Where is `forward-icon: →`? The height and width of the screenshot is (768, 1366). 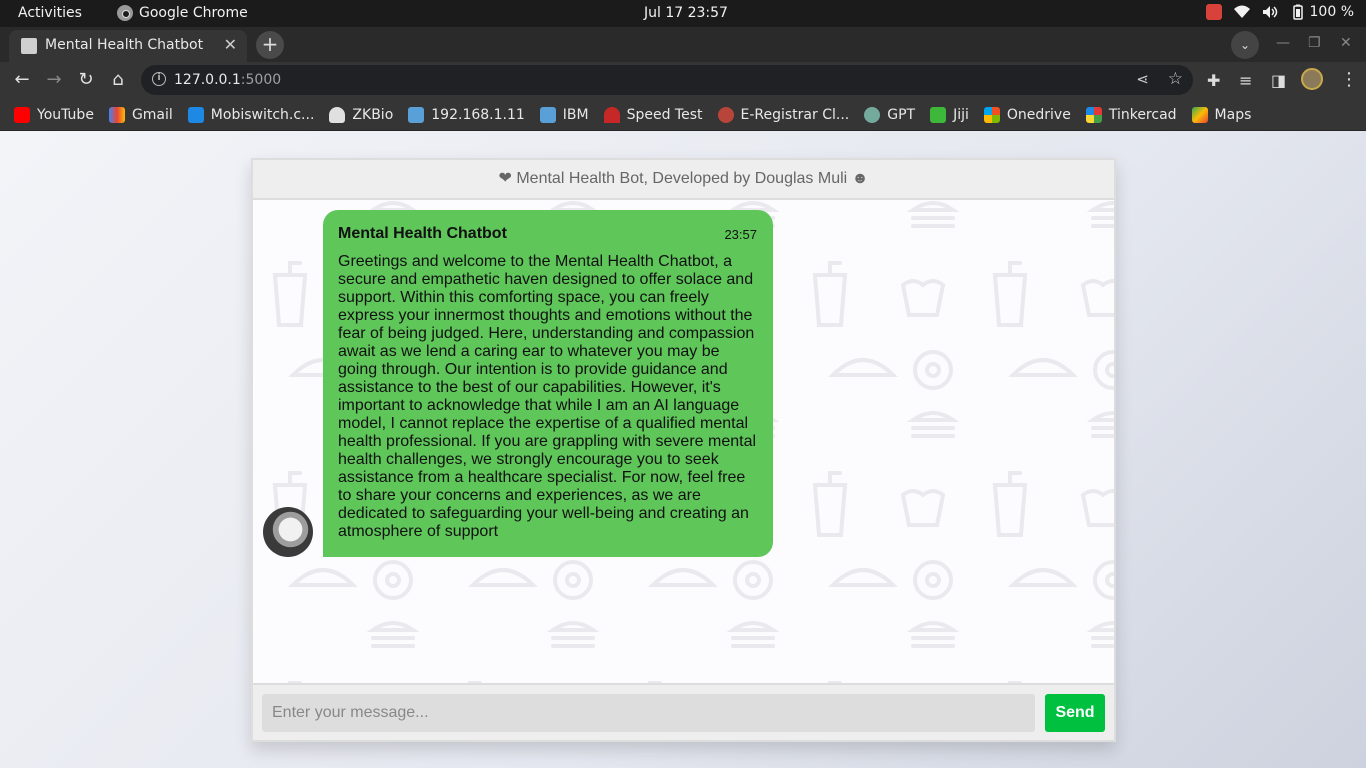
forward-icon: → is located at coordinates (54, 79).